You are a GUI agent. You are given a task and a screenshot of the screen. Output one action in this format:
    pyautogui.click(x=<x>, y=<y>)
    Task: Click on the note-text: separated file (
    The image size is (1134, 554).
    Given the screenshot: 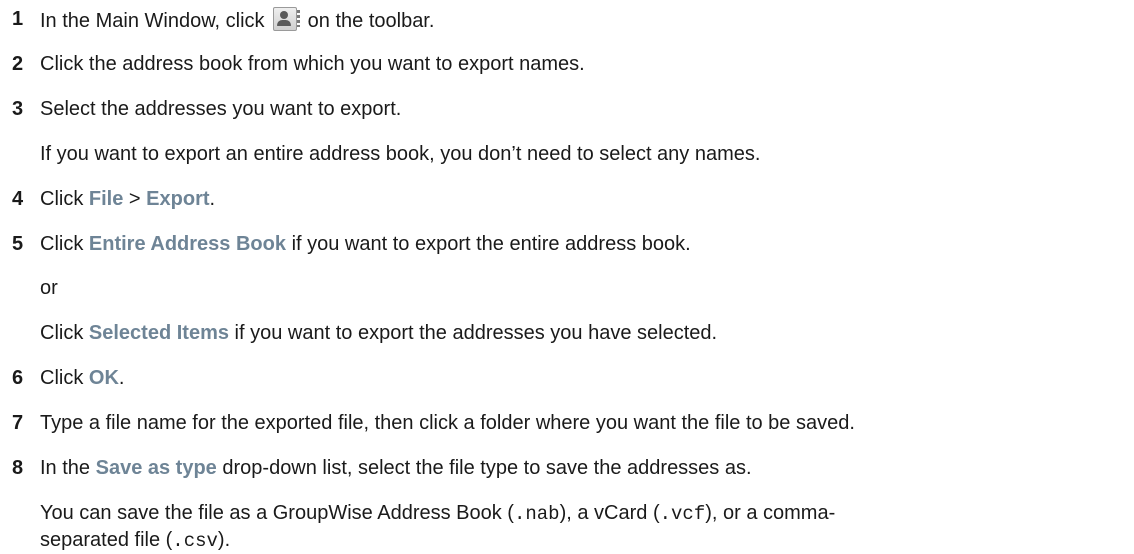 What is the action you would take?
    pyautogui.click(x=106, y=540)
    